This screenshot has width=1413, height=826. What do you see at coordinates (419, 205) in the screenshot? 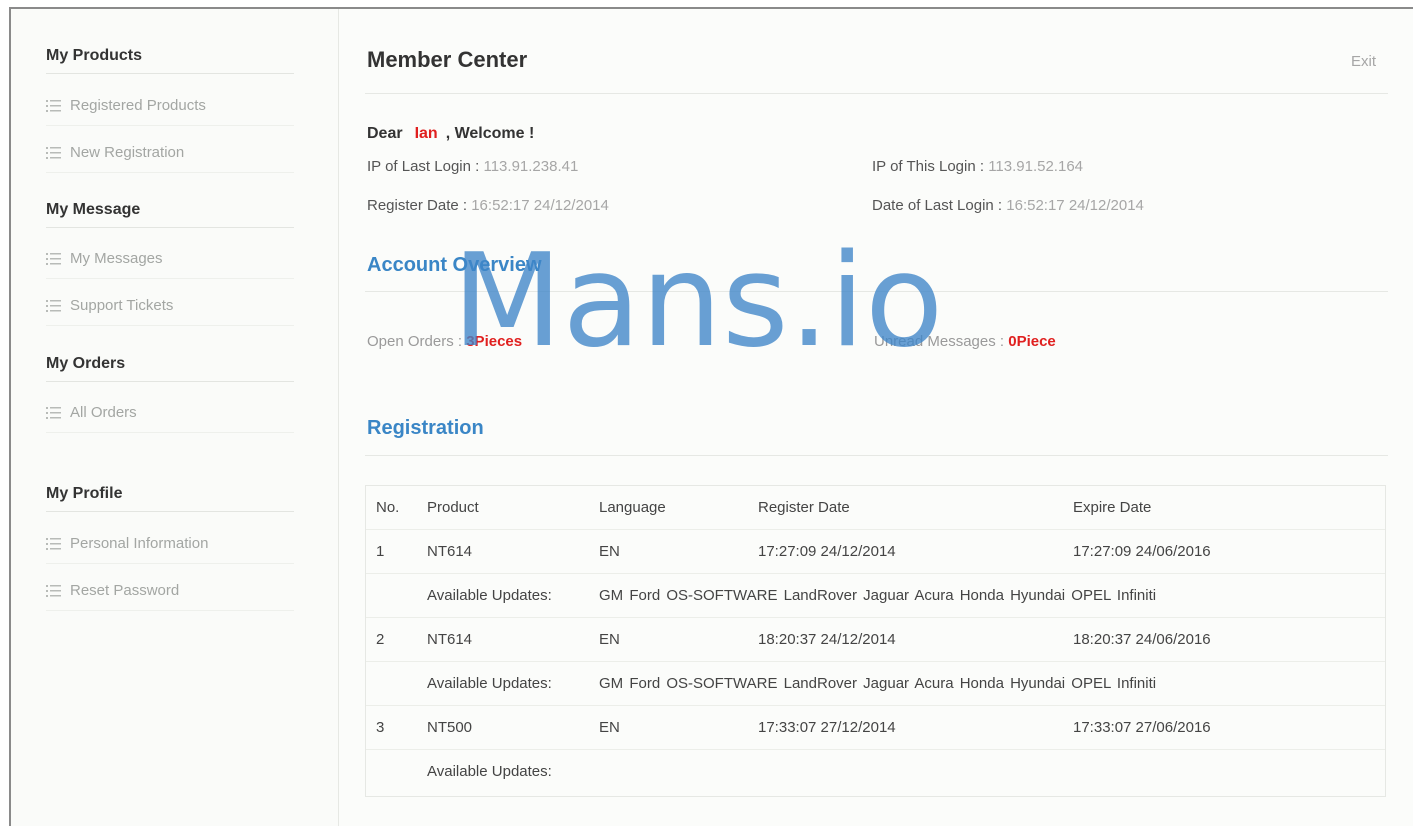
I see `register-date-label: Register Date :` at bounding box center [419, 205].